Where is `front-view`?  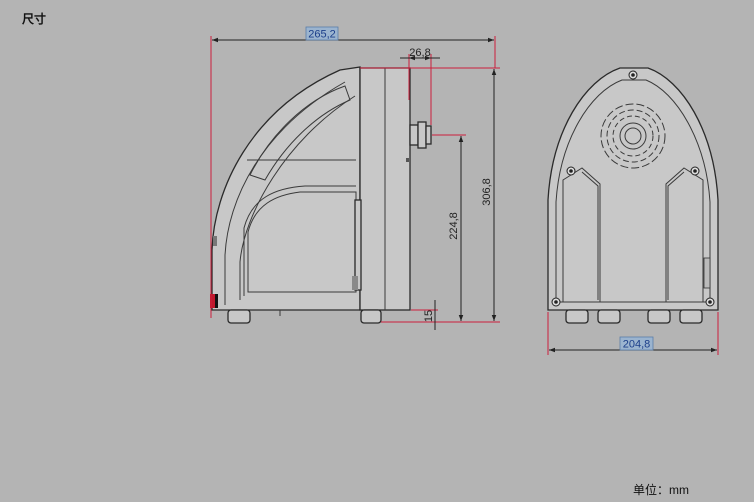
front-view is located at coordinates (633, 195).